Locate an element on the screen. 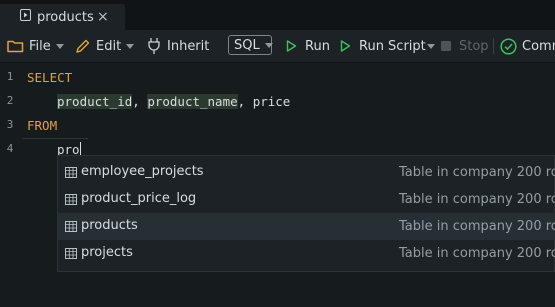 Image resolution: width=555 pixels, height=307 pixels. toolbar-divider is located at coordinates (493, 46).